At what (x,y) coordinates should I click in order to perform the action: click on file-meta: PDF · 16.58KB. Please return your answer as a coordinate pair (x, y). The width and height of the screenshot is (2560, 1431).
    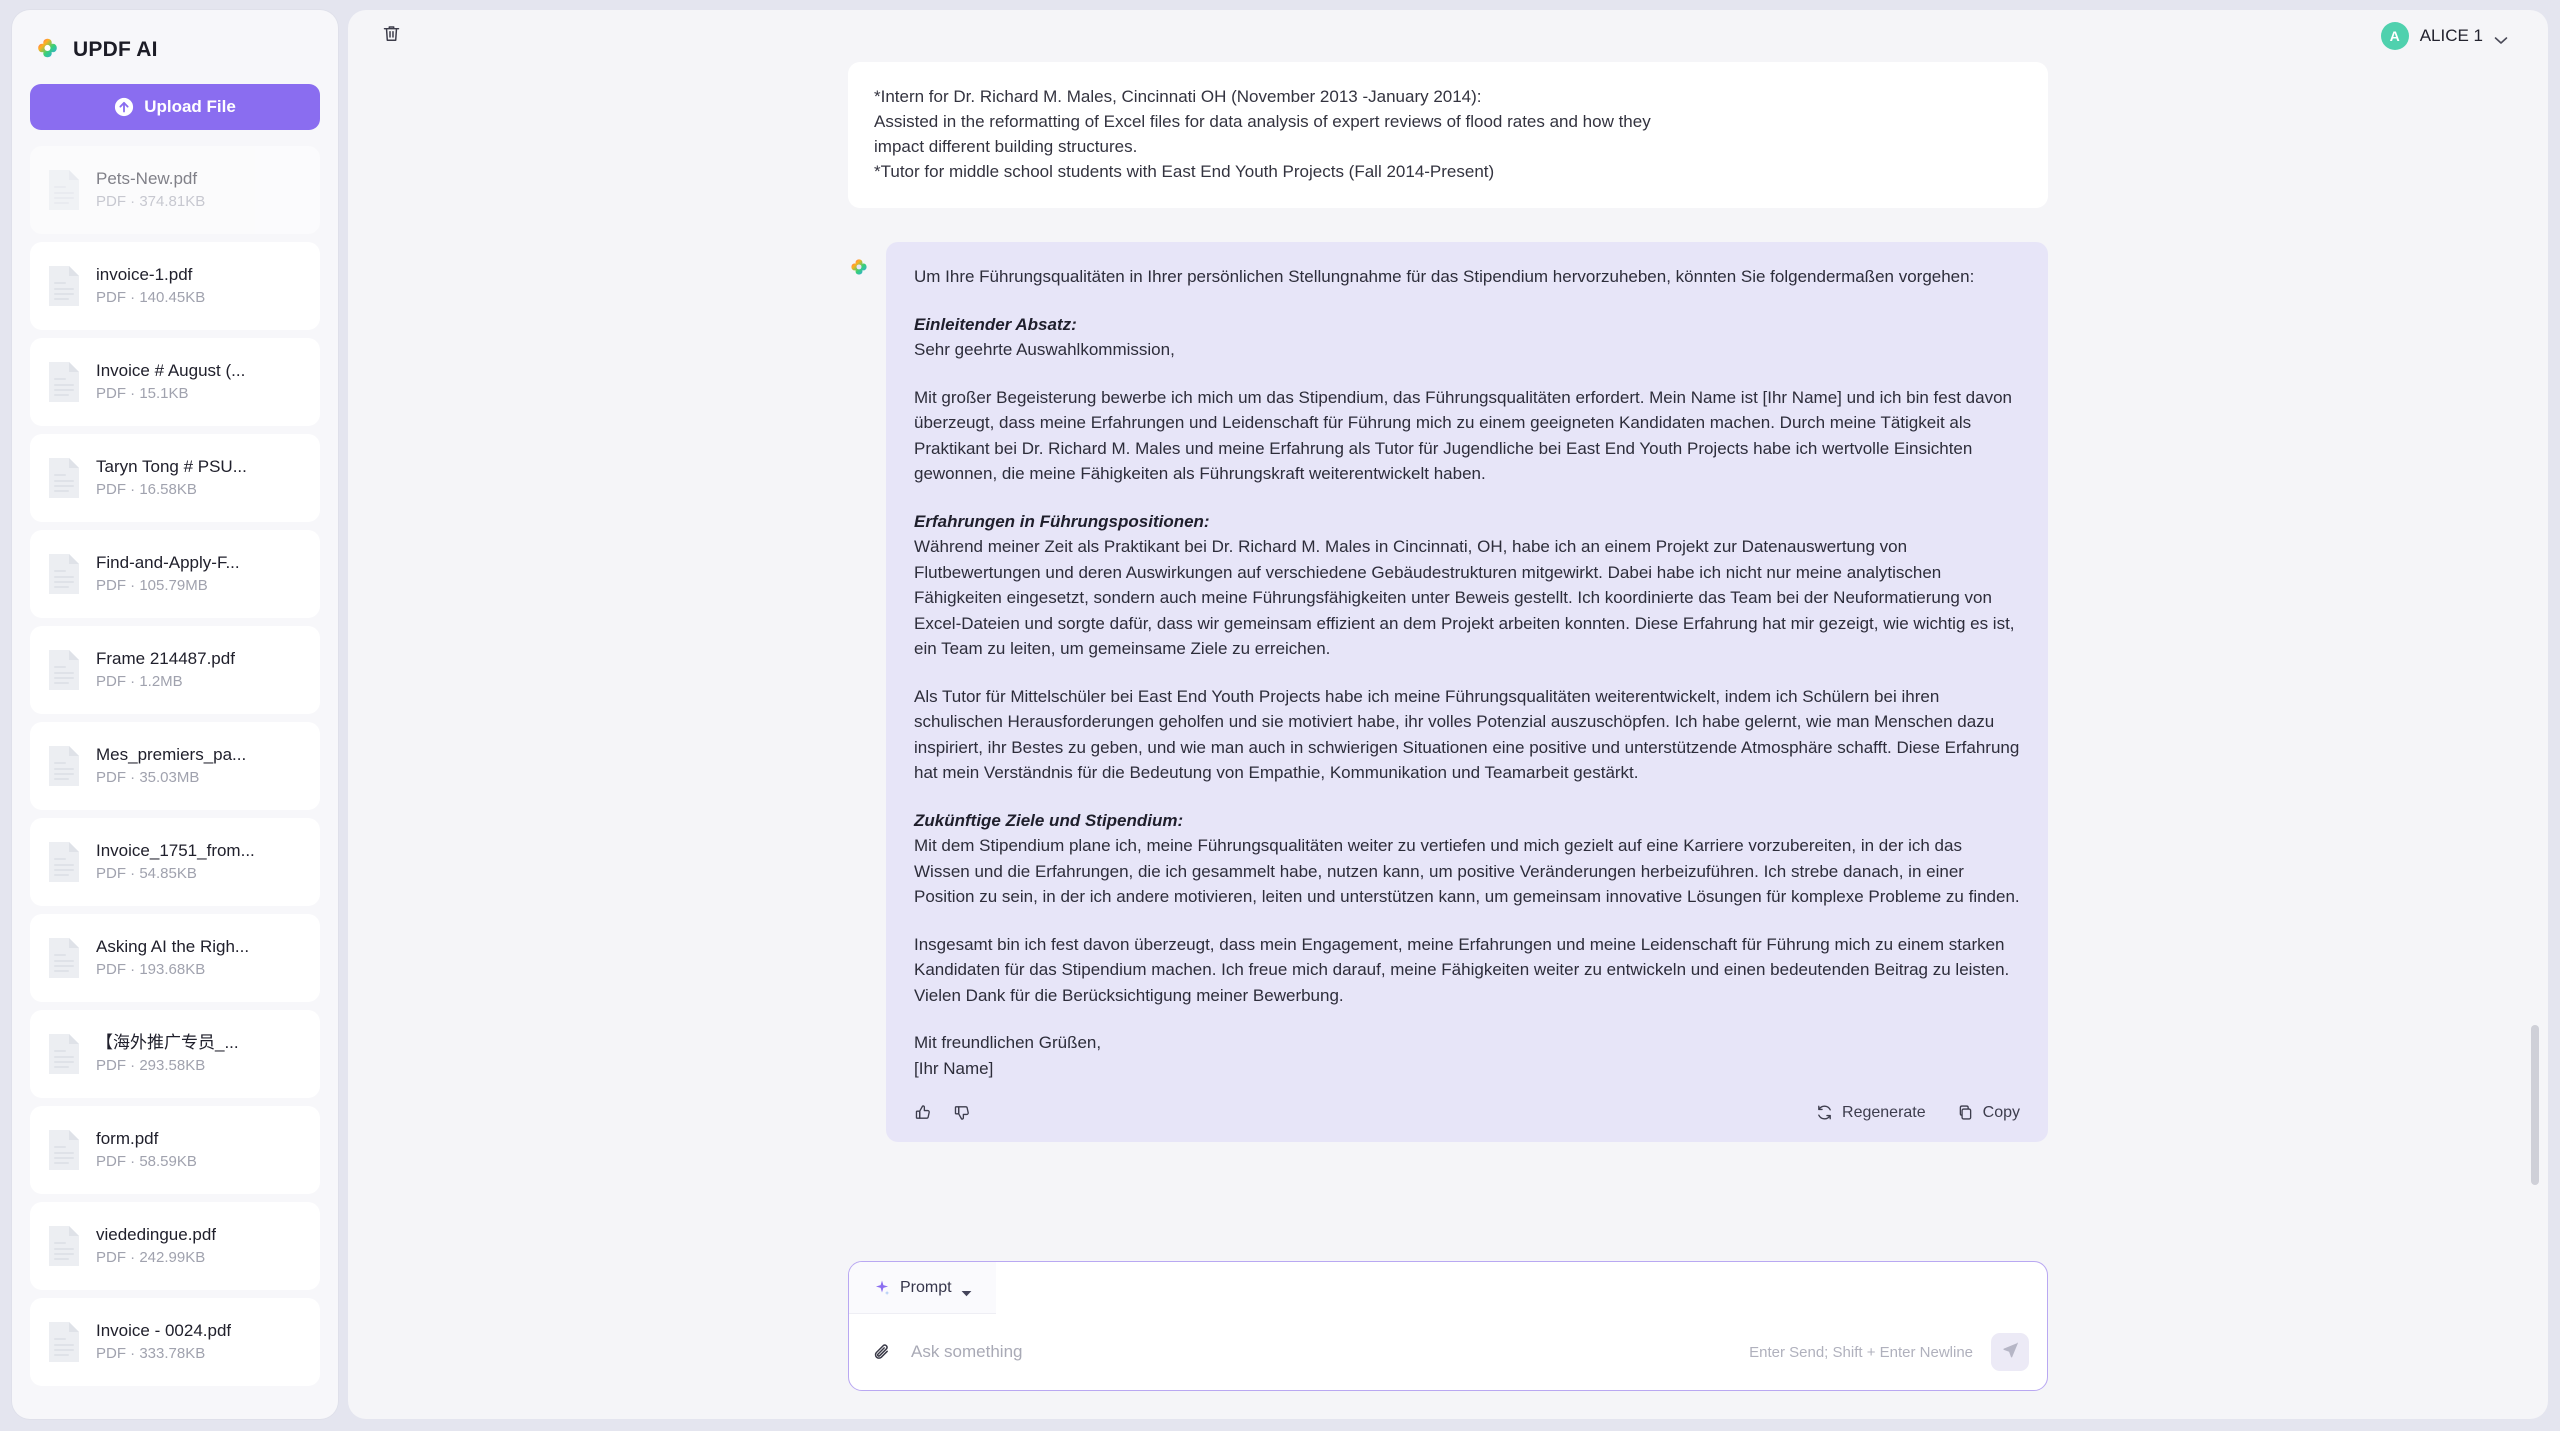
    Looking at the image, I should click on (146, 490).